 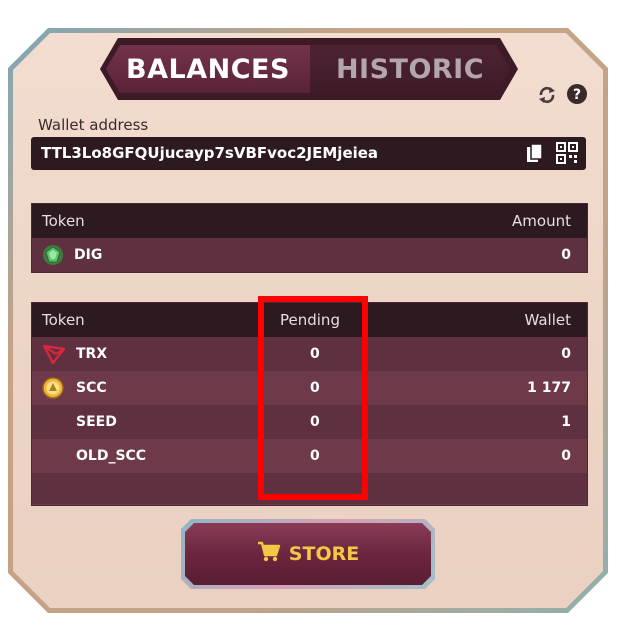 I want to click on pending-column-highlight, so click(x=313, y=398).